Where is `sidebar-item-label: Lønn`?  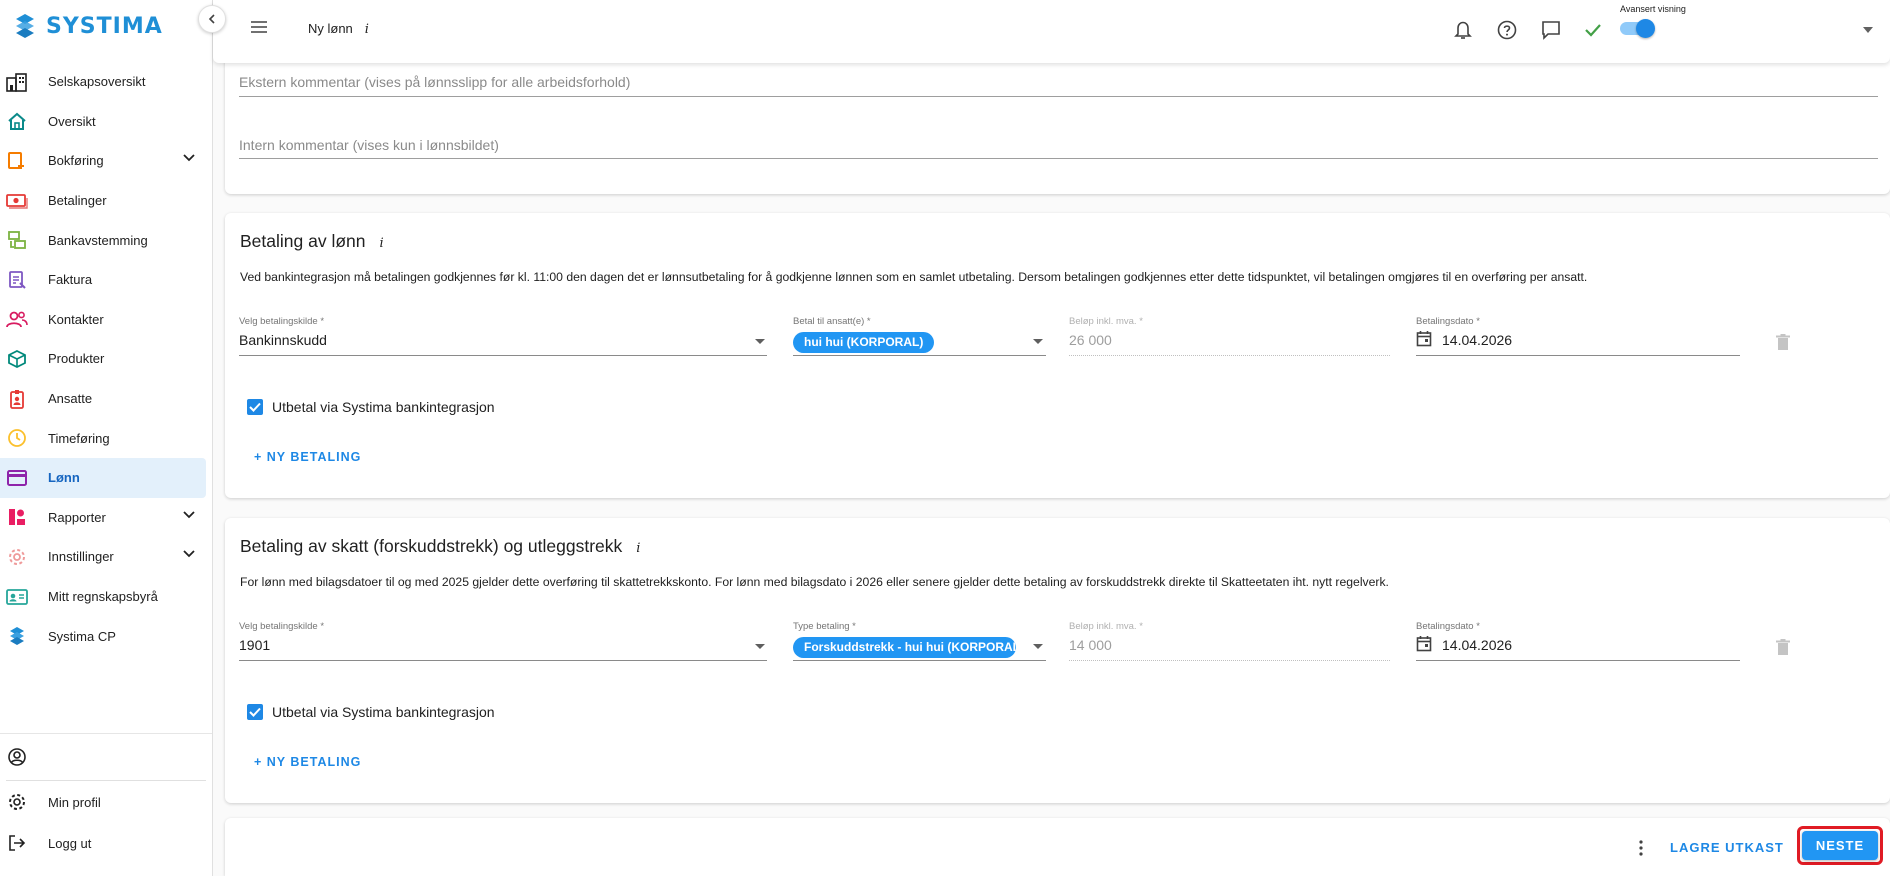
sidebar-item-label: Lønn is located at coordinates (64, 478).